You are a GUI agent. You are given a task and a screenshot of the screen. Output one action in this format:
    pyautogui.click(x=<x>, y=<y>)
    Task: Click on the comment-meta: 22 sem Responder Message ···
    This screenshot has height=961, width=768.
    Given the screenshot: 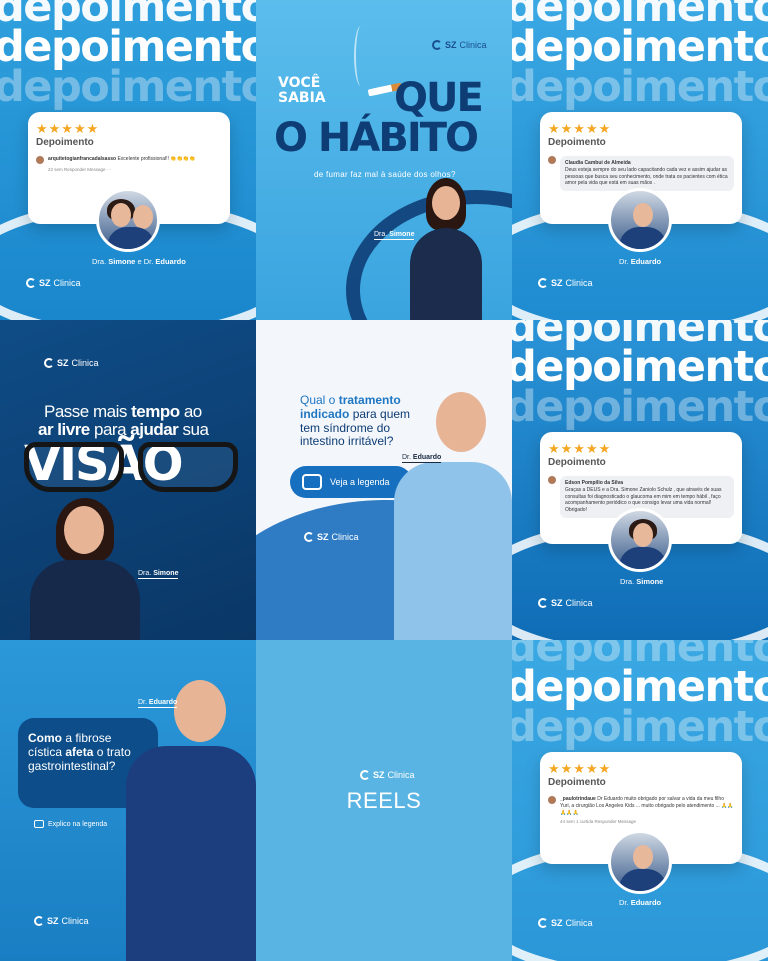 What is the action you would take?
    pyautogui.click(x=80, y=169)
    